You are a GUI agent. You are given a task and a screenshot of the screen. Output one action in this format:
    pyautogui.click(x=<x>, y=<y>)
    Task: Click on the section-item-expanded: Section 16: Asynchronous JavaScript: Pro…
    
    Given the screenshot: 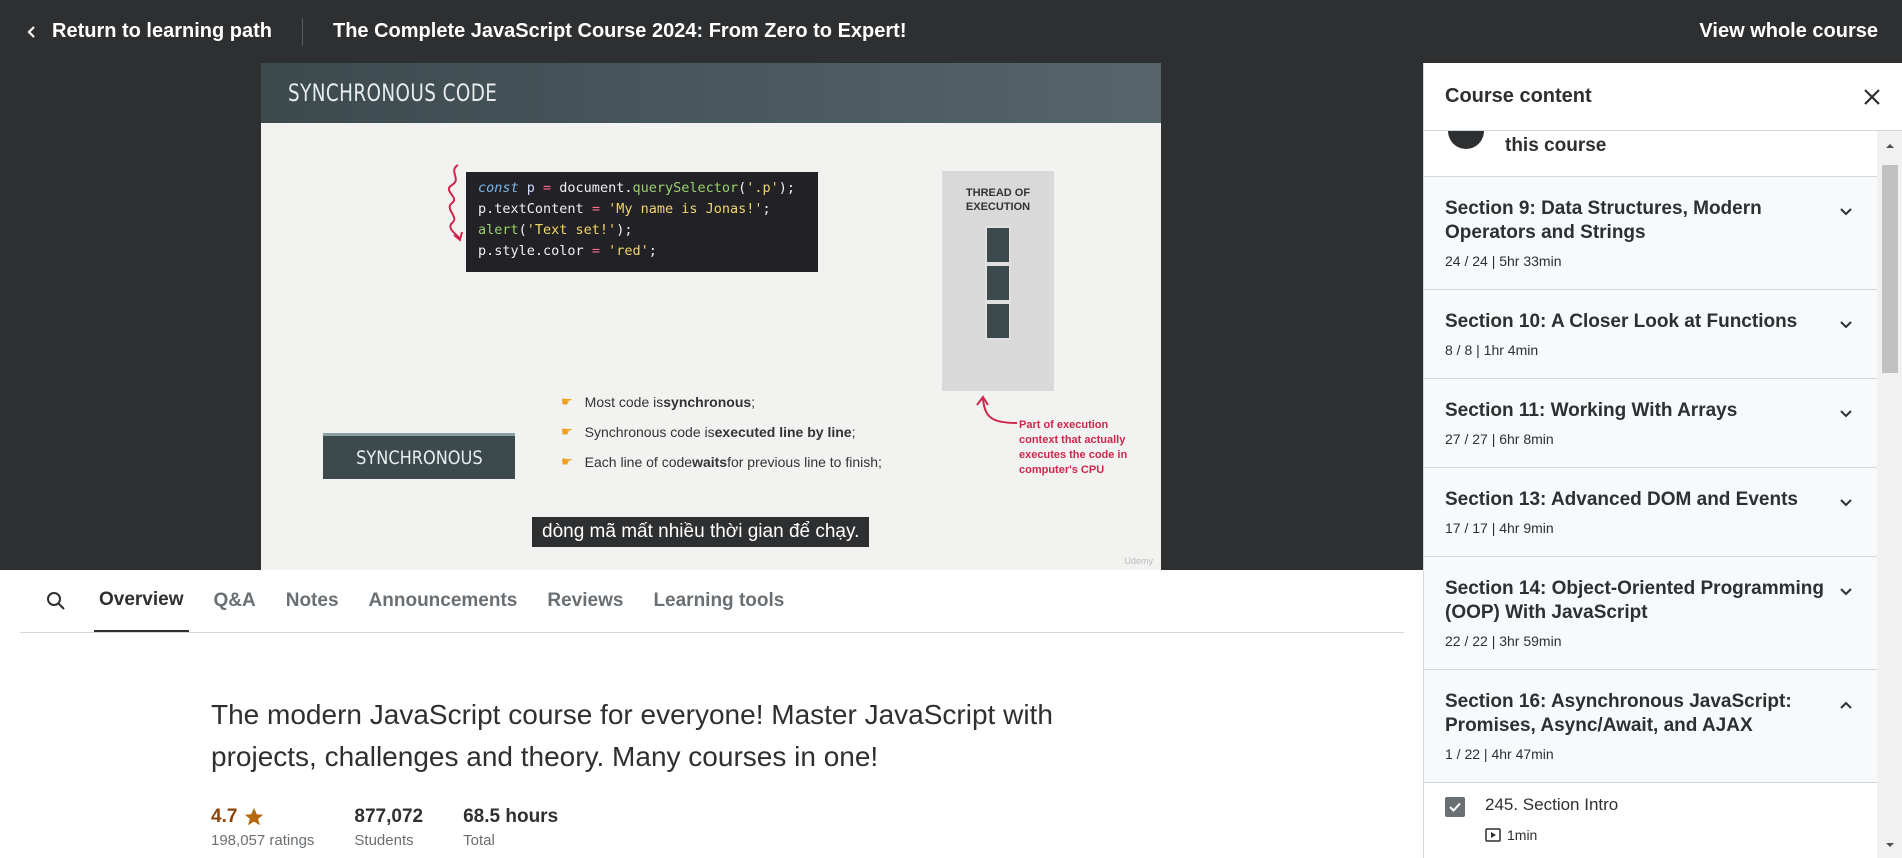 What is the action you would take?
    pyautogui.click(x=1650, y=726)
    